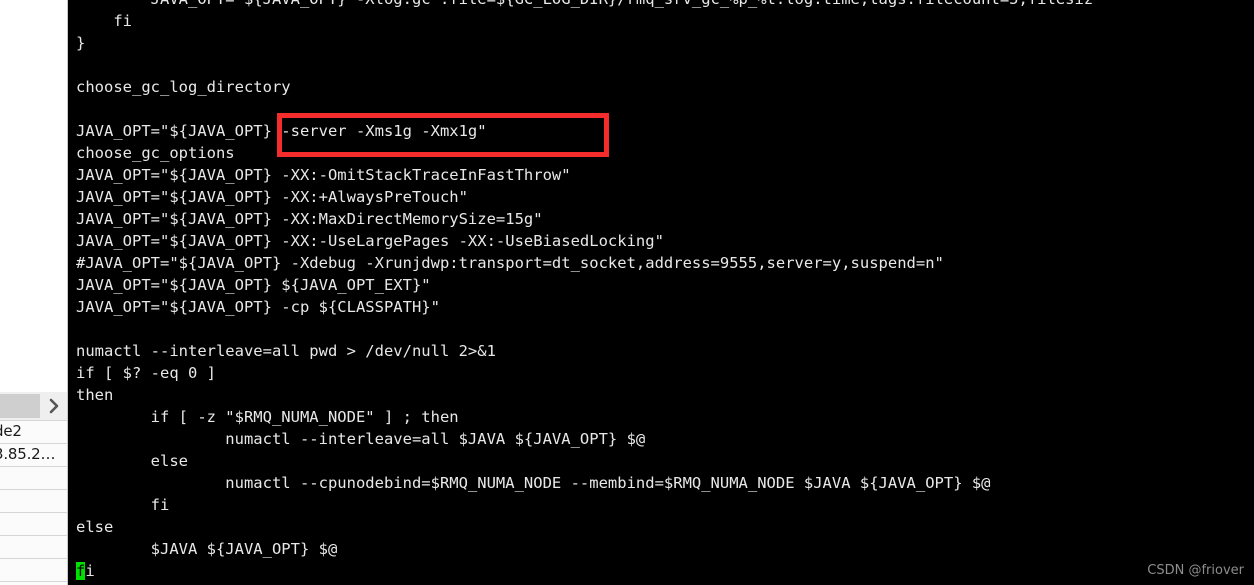 Image resolution: width=1254 pixels, height=585 pixels. Describe the element at coordinates (253, 285) in the screenshot. I see `terminal-line: JAVA_OPT="${JAVA_OPT} ${JAVA_OPT_EXT}"` at that location.